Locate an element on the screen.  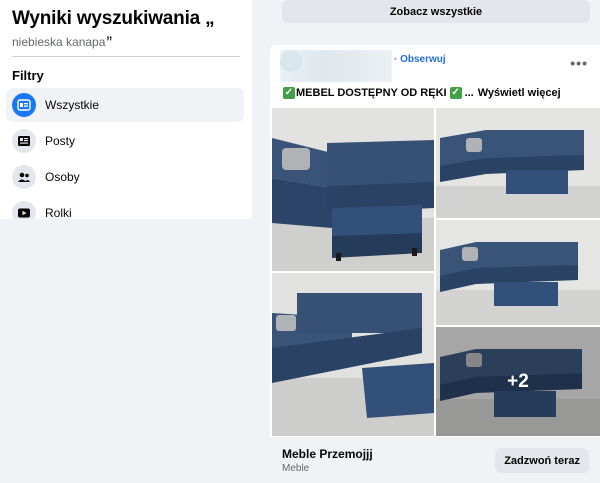
divider is located at coordinates (126, 56).